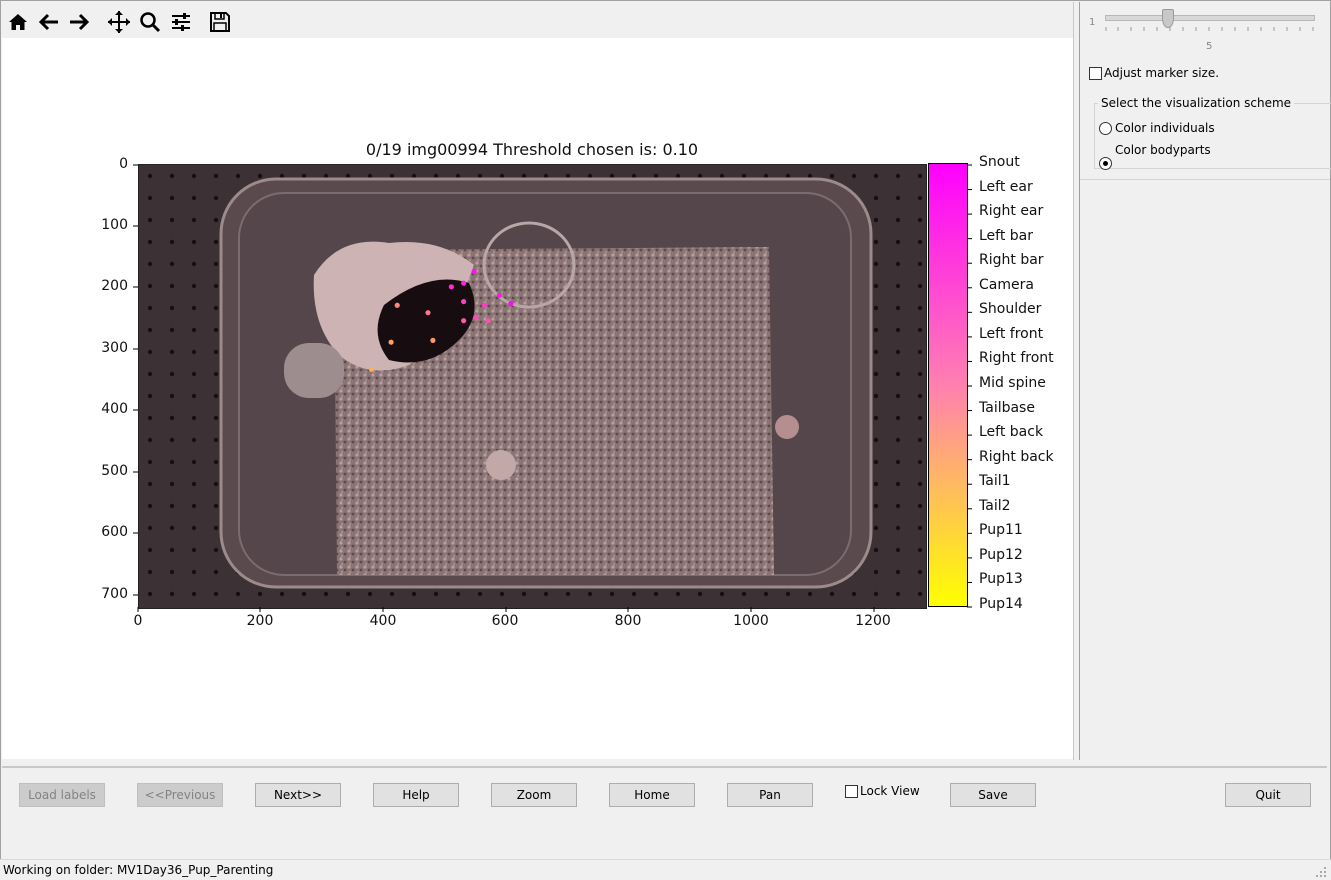 The height and width of the screenshot is (880, 1331). What do you see at coordinates (1209, 46) in the screenshot?
I see `slider-mid-label: 5` at bounding box center [1209, 46].